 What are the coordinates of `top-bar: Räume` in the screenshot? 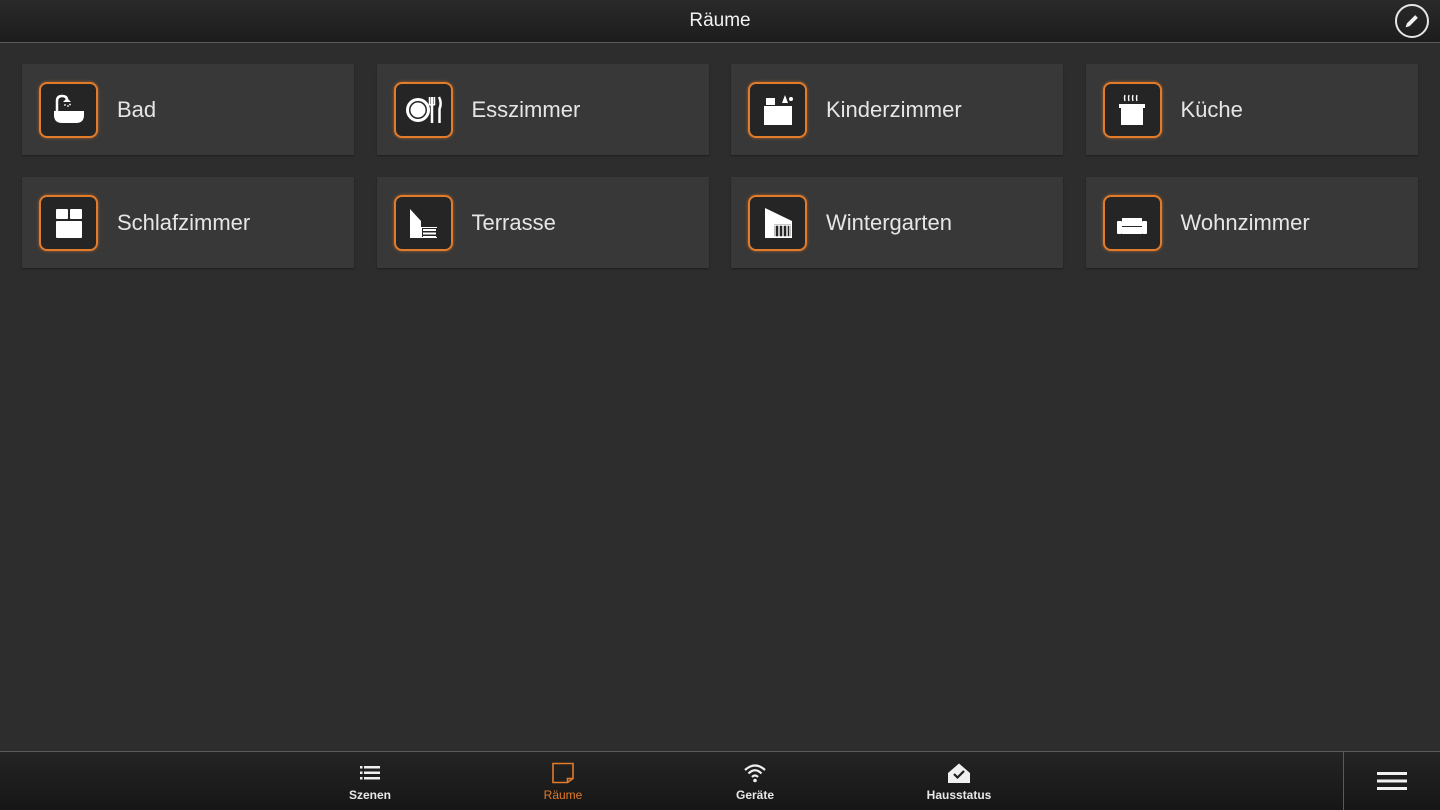 It's located at (720, 21).